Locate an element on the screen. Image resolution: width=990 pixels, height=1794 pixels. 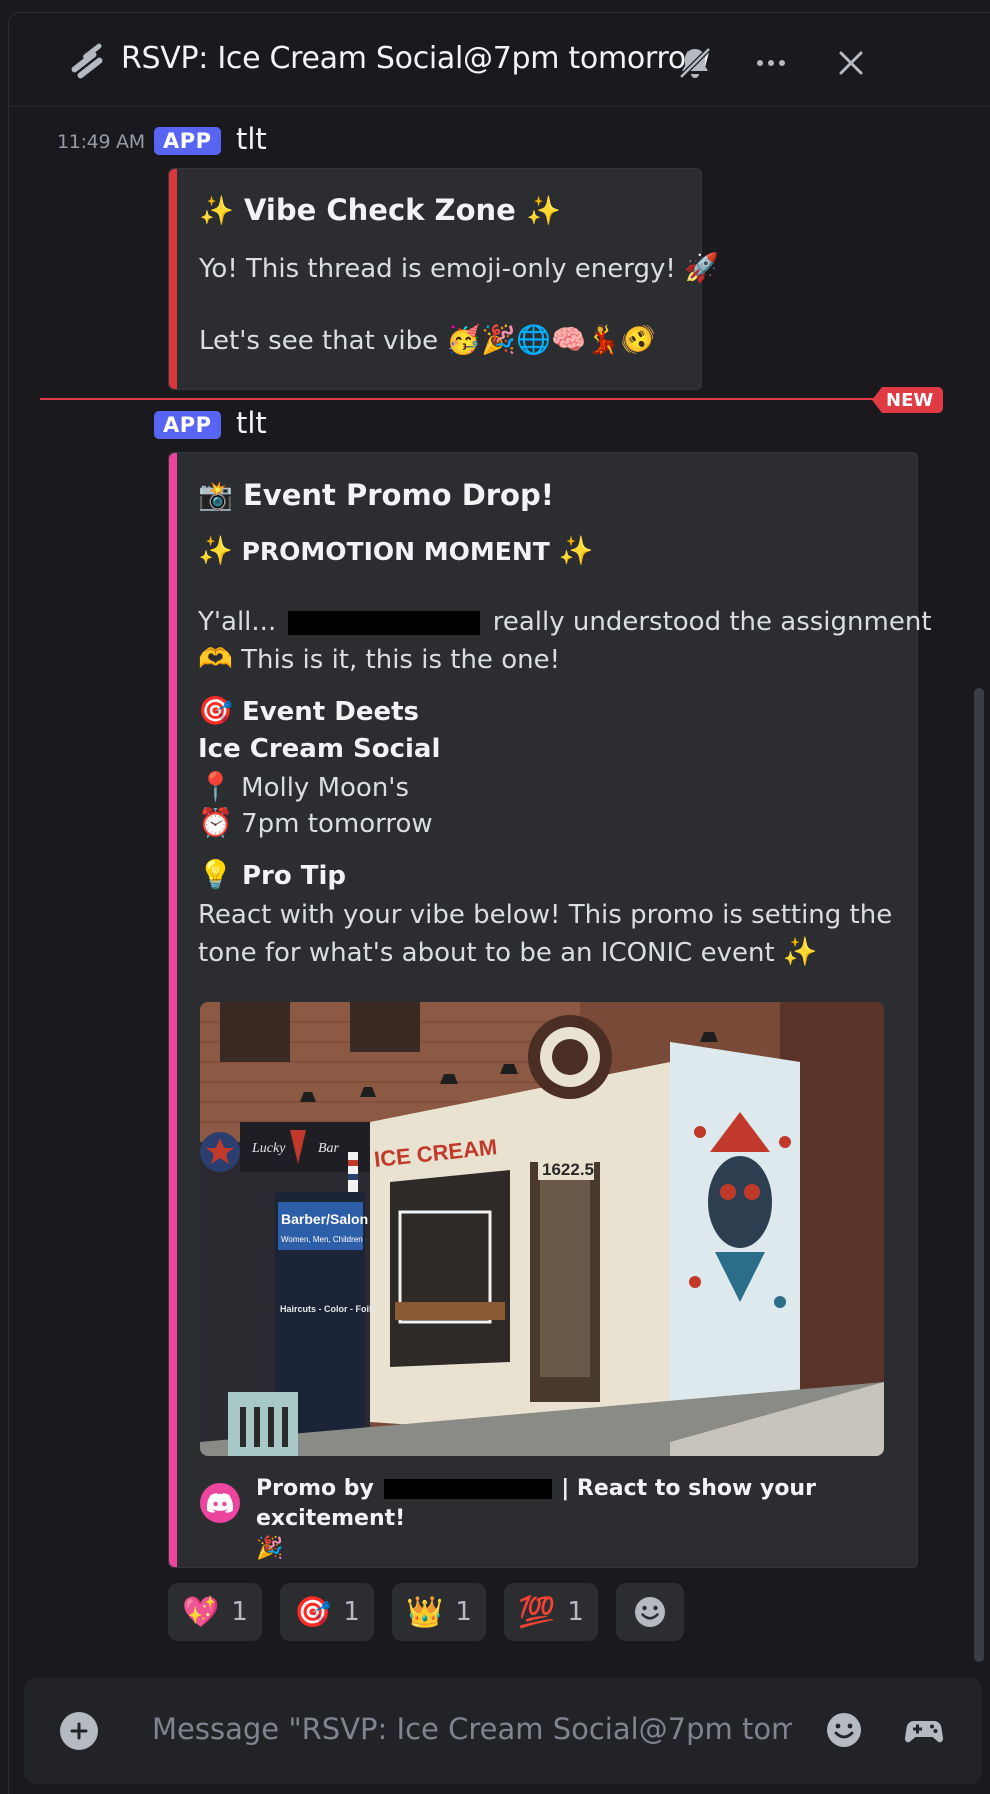
close-icon is located at coordinates (851, 63).